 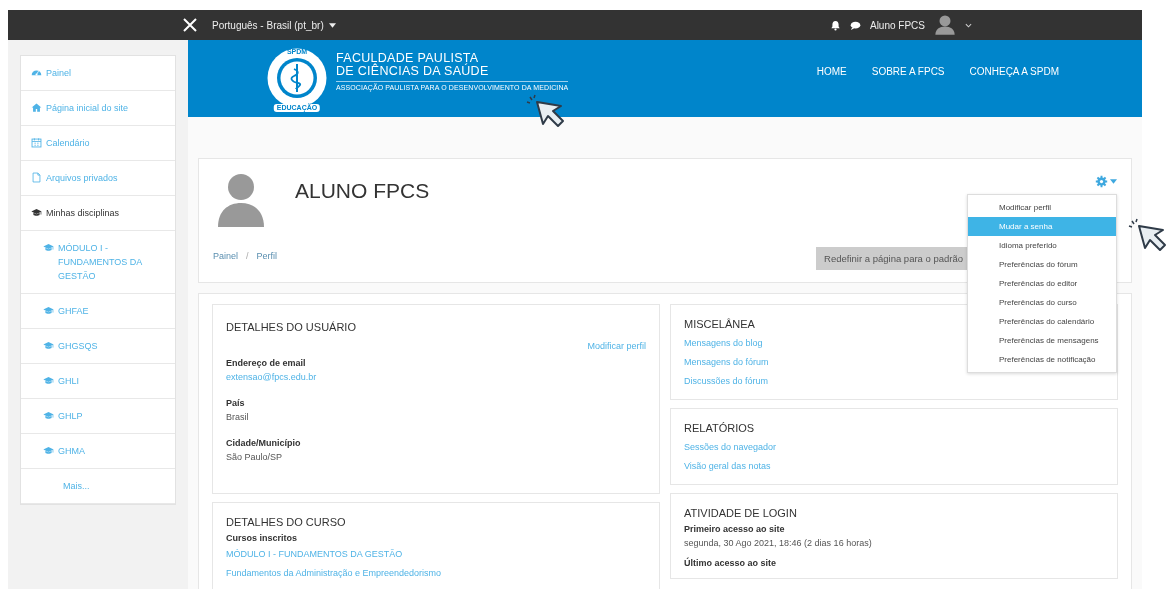 I want to click on breadcrumb-link: Perfil, so click(x=267, y=256).